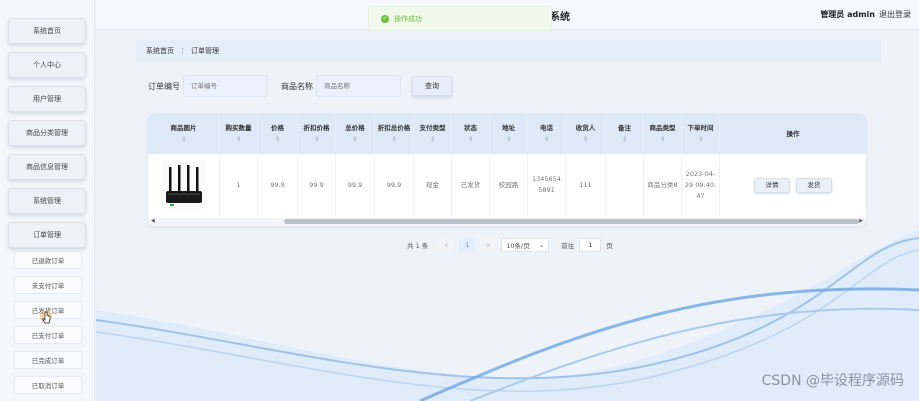 The height and width of the screenshot is (401, 919). I want to click on system-title: 系统, so click(560, 17).